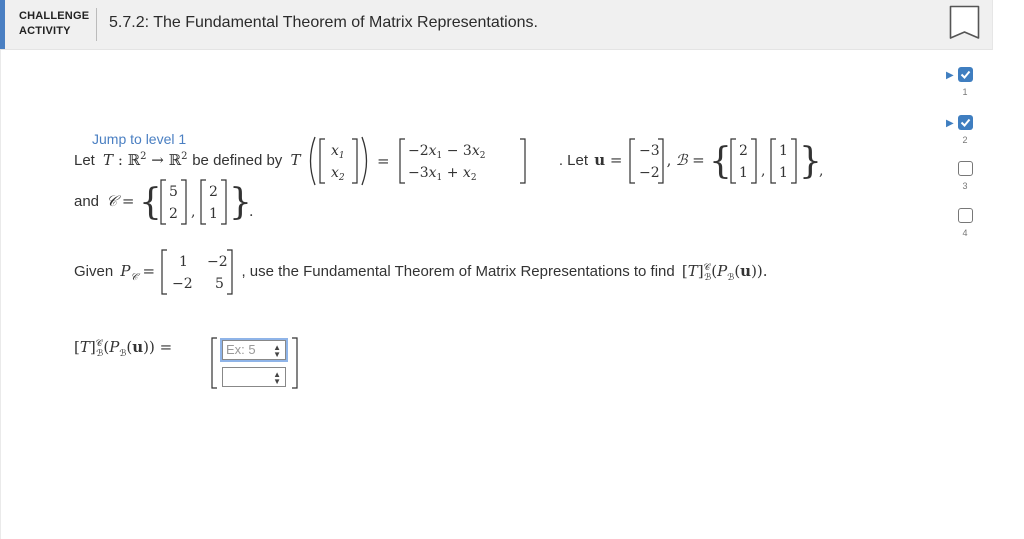  I want to click on math-colon: : ℝ2 → ℝ2, so click(150, 159).